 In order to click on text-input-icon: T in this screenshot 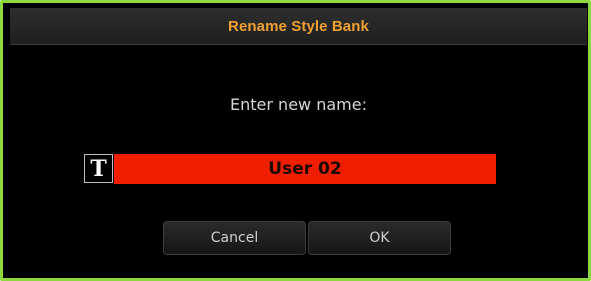, I will do `click(98, 168)`.